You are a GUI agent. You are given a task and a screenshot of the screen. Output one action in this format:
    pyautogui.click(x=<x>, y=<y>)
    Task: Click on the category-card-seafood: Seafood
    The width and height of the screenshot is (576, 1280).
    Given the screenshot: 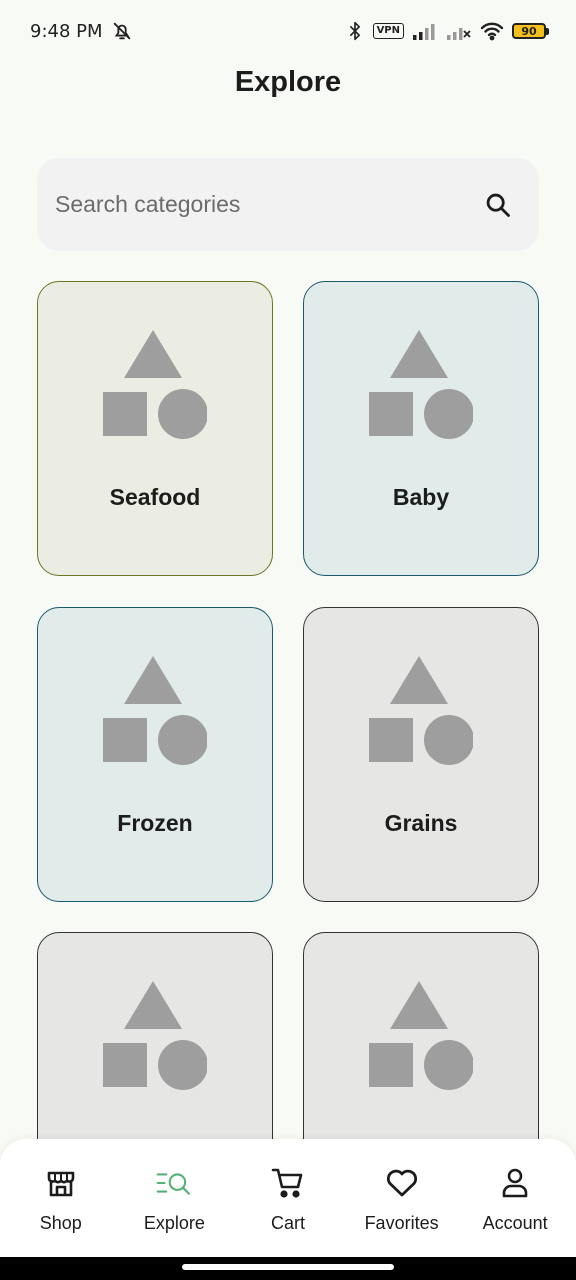 What is the action you would take?
    pyautogui.click(x=155, y=428)
    